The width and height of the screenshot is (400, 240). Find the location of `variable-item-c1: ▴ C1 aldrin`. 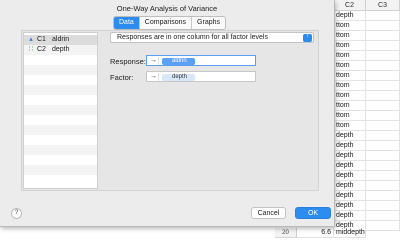

variable-item-c1: ▴ C1 aldrin is located at coordinates (60, 40).